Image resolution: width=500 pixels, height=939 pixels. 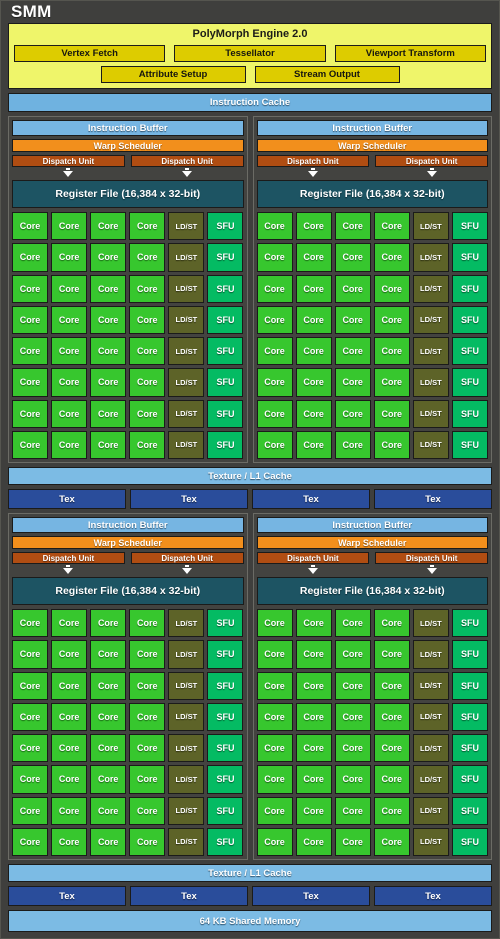 I want to click on polymorph-unit-stream-output: Stream Output, so click(x=327, y=74).